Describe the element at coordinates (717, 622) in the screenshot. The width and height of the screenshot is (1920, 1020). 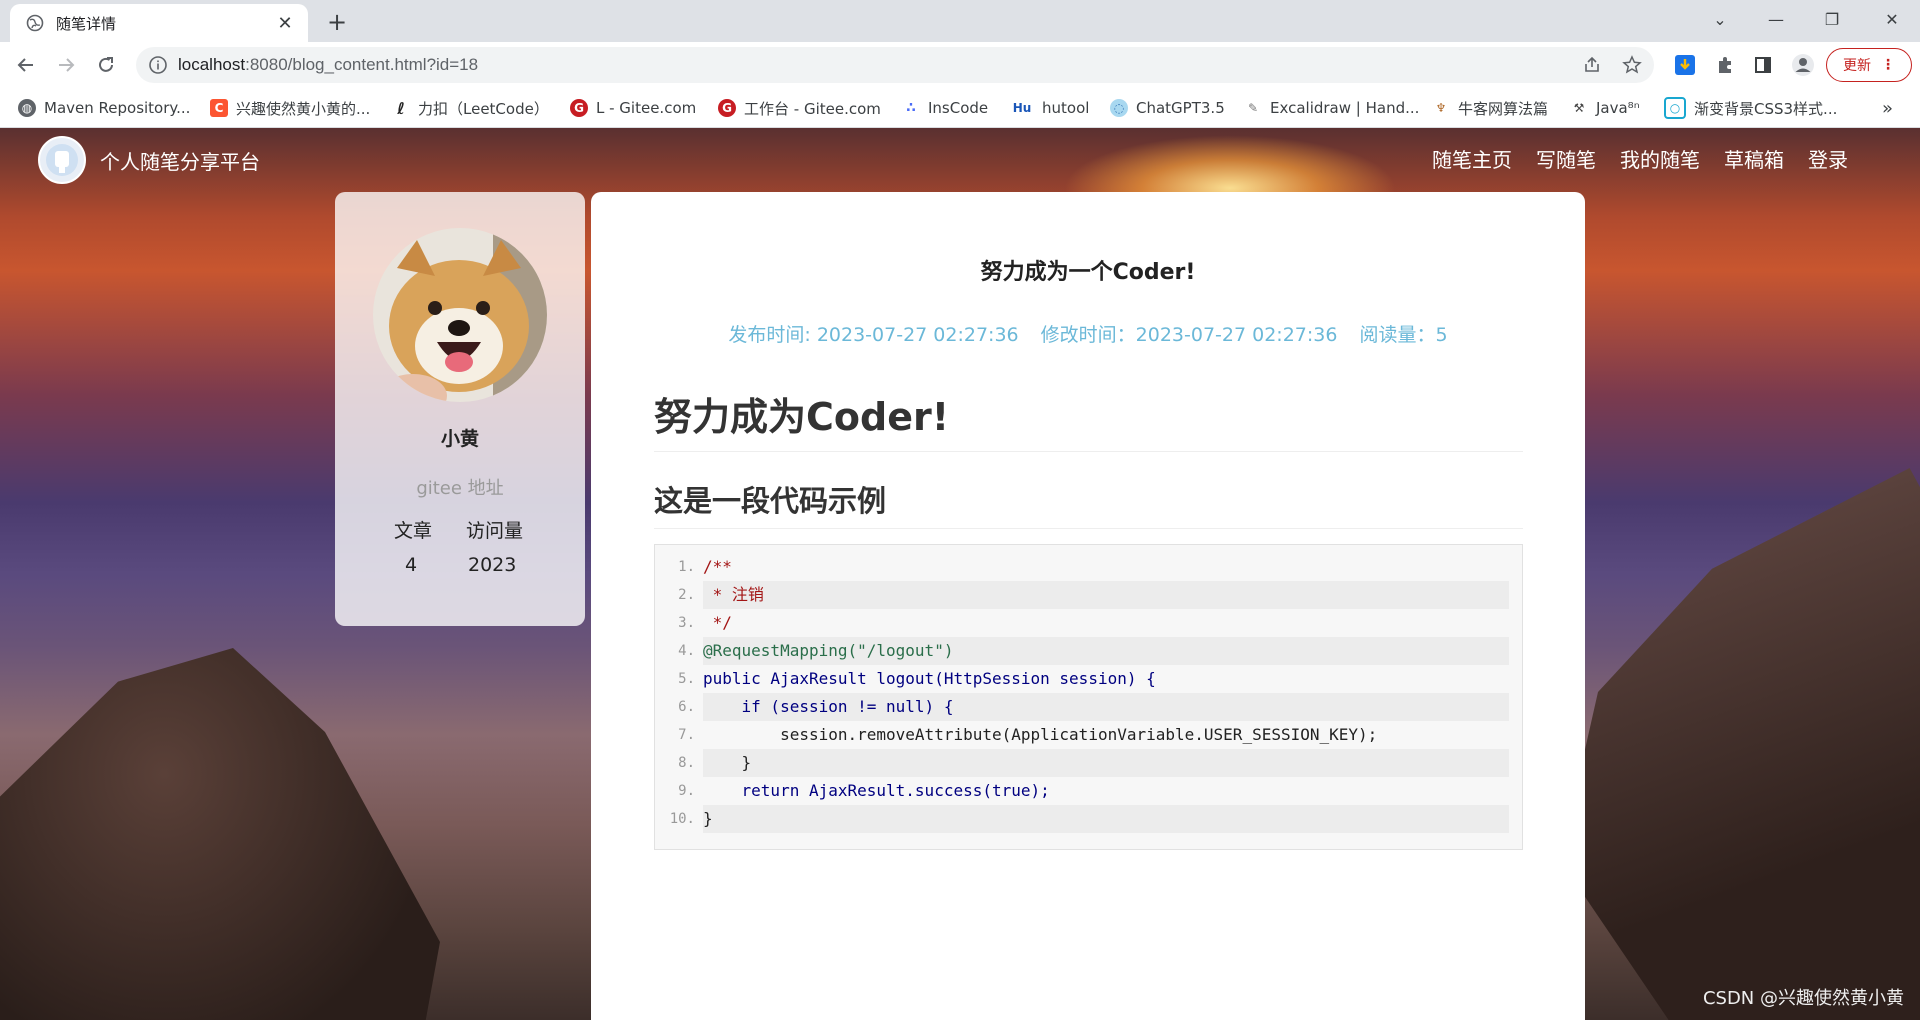
I see `code-line: */` at that location.